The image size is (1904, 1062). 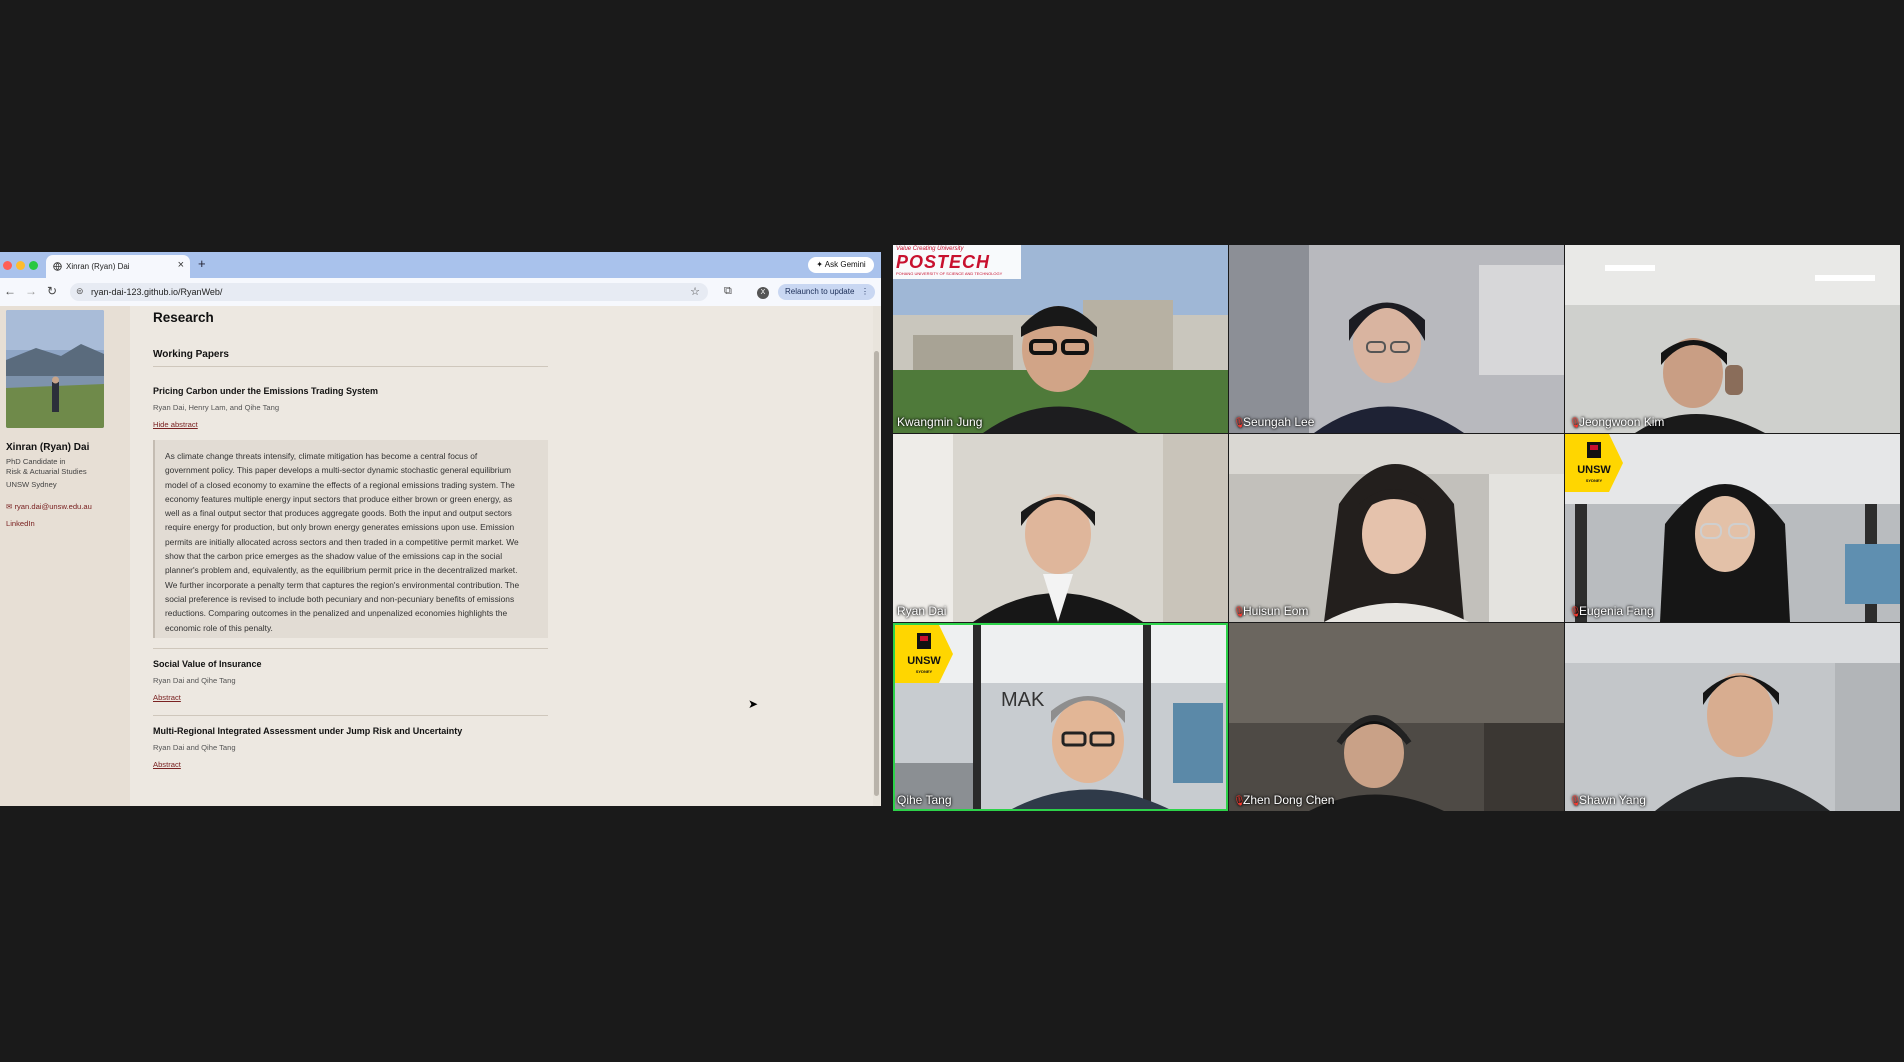 I want to click on video-tile-active-speaker: MAK UNSW SYDNEY Qihe Tang, so click(x=1060, y=717).